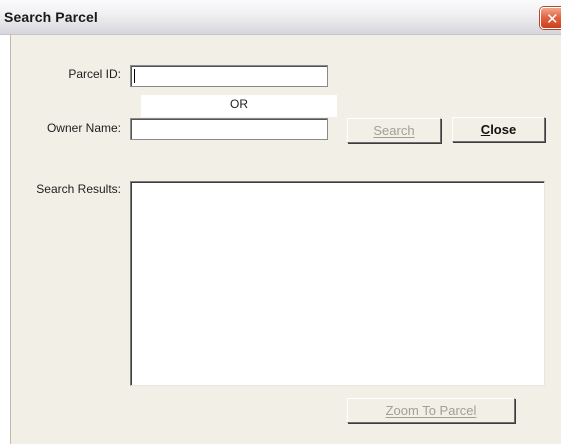 This screenshot has height=444, width=561. What do you see at coordinates (229, 76) in the screenshot?
I see `parcel-id-input` at bounding box center [229, 76].